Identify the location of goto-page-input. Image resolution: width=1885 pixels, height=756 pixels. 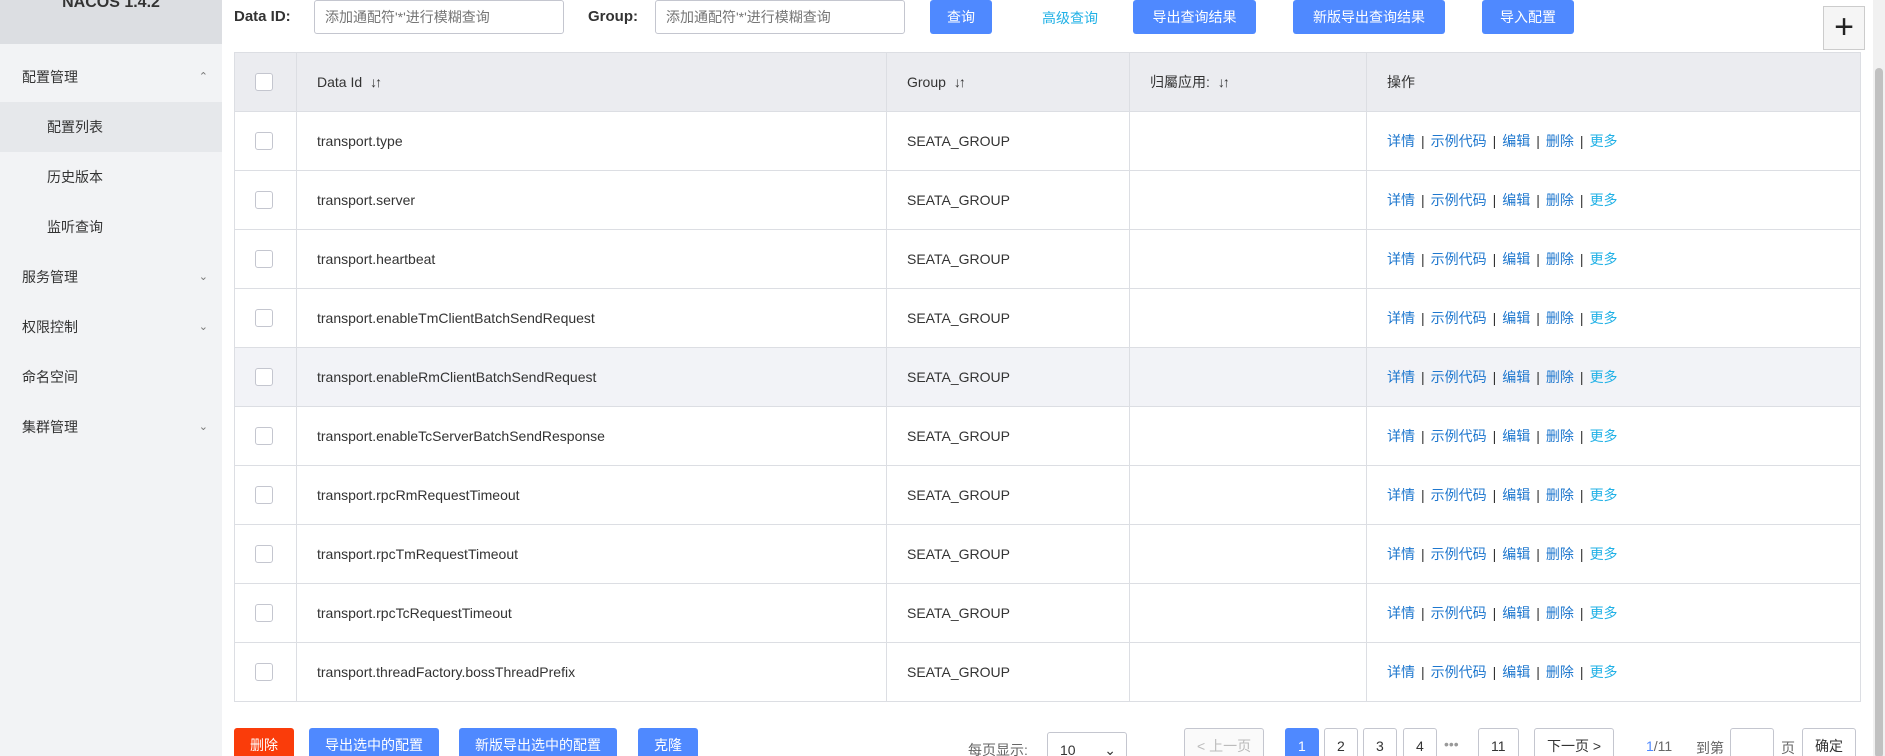
(1752, 742).